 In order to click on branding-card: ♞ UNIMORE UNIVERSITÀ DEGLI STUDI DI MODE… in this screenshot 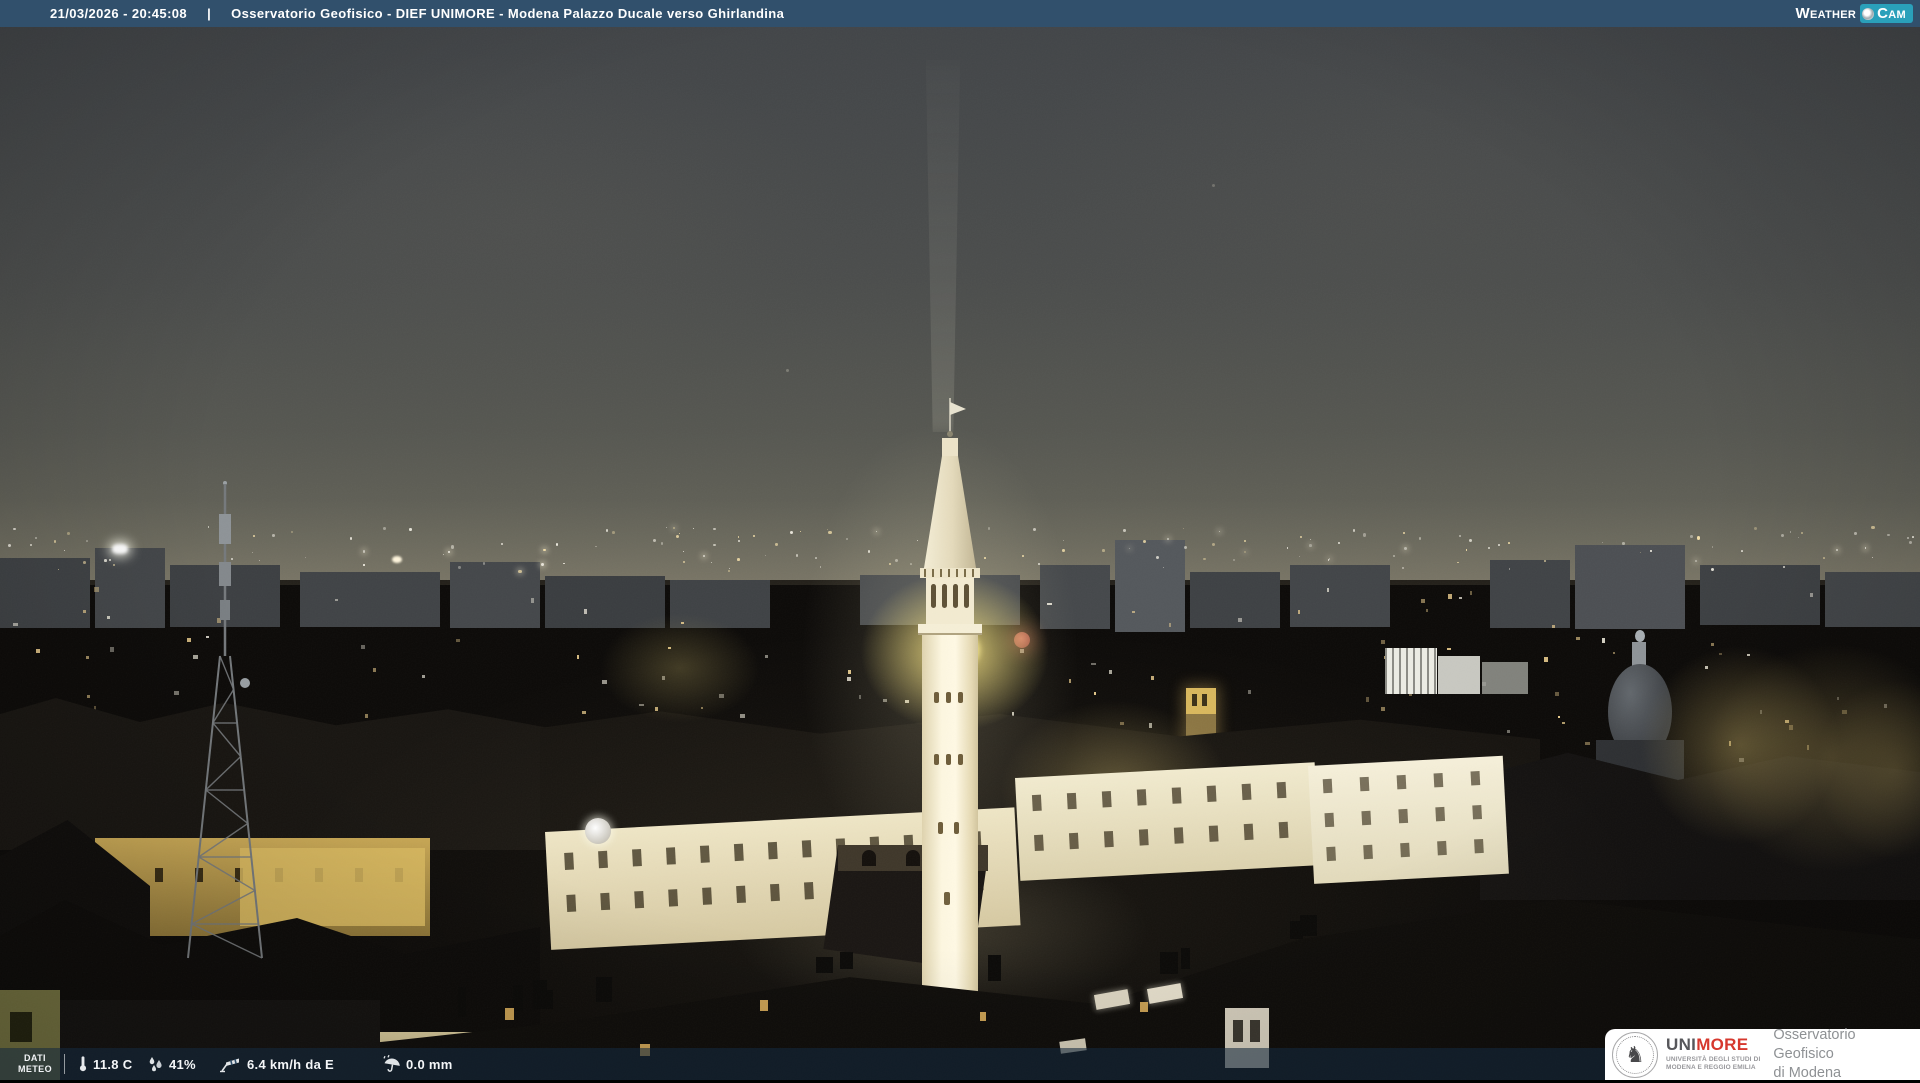, I will do `click(1762, 1054)`.